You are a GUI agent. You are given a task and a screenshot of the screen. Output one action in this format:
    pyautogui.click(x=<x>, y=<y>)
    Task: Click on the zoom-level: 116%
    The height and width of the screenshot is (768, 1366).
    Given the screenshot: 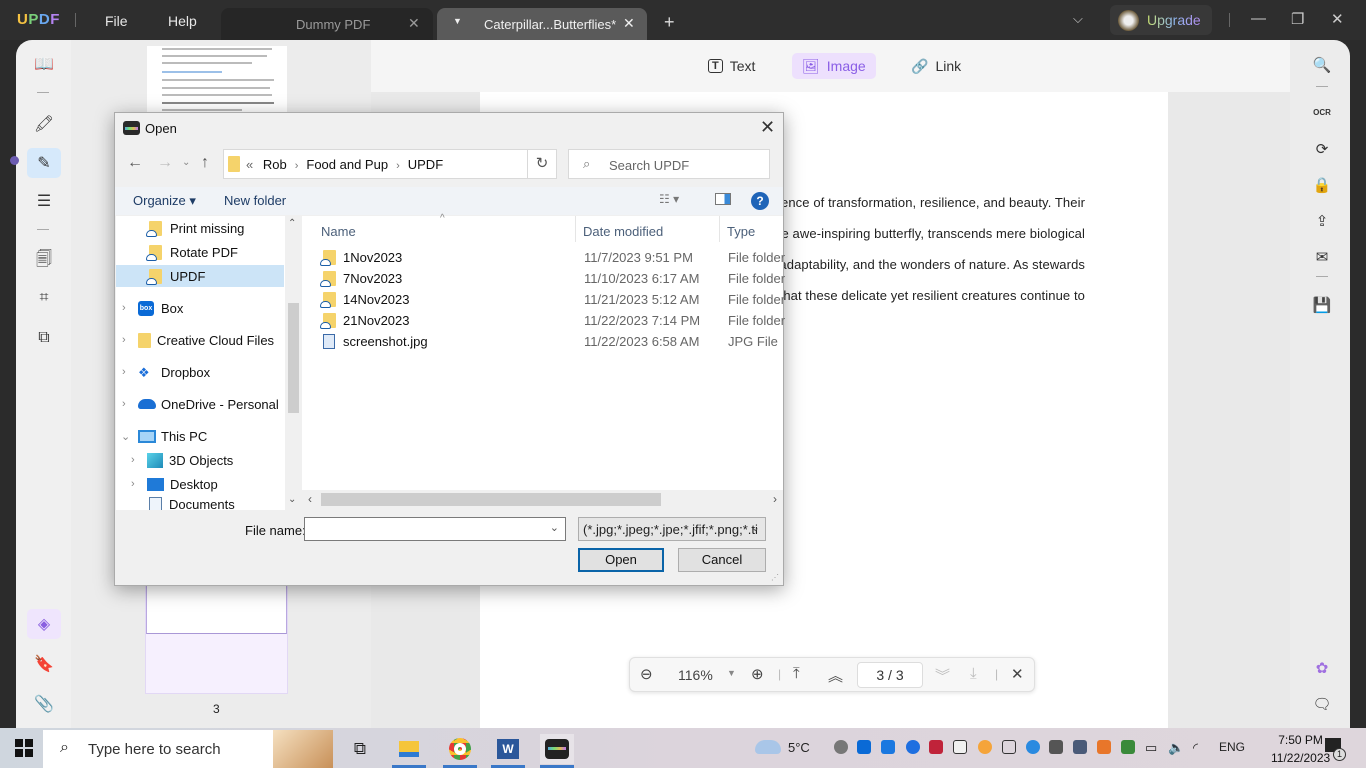 What is the action you would take?
    pyautogui.click(x=695, y=675)
    